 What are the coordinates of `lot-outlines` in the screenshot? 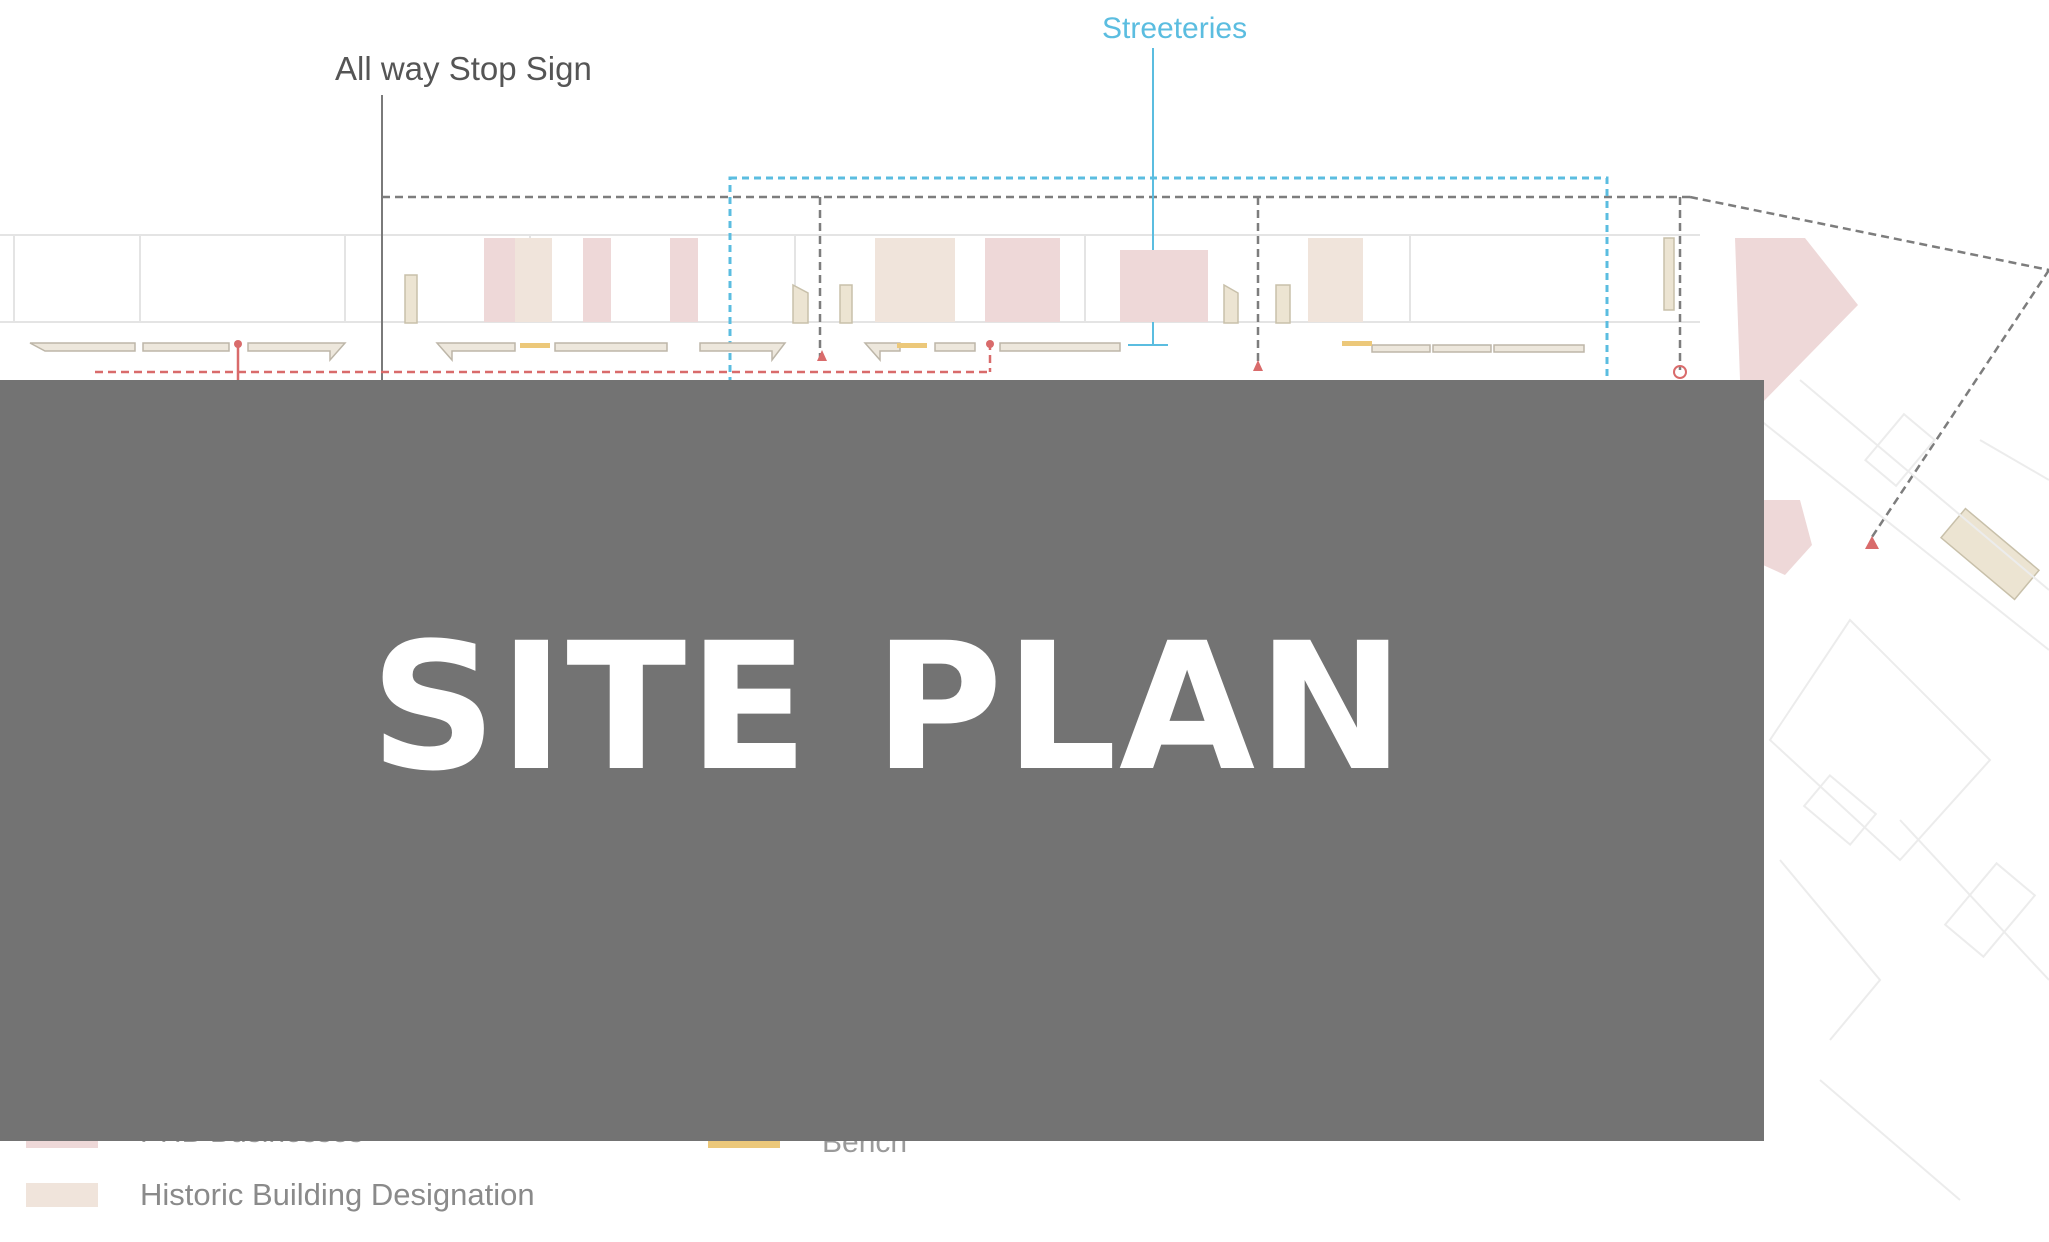 It's located at (1904, 790).